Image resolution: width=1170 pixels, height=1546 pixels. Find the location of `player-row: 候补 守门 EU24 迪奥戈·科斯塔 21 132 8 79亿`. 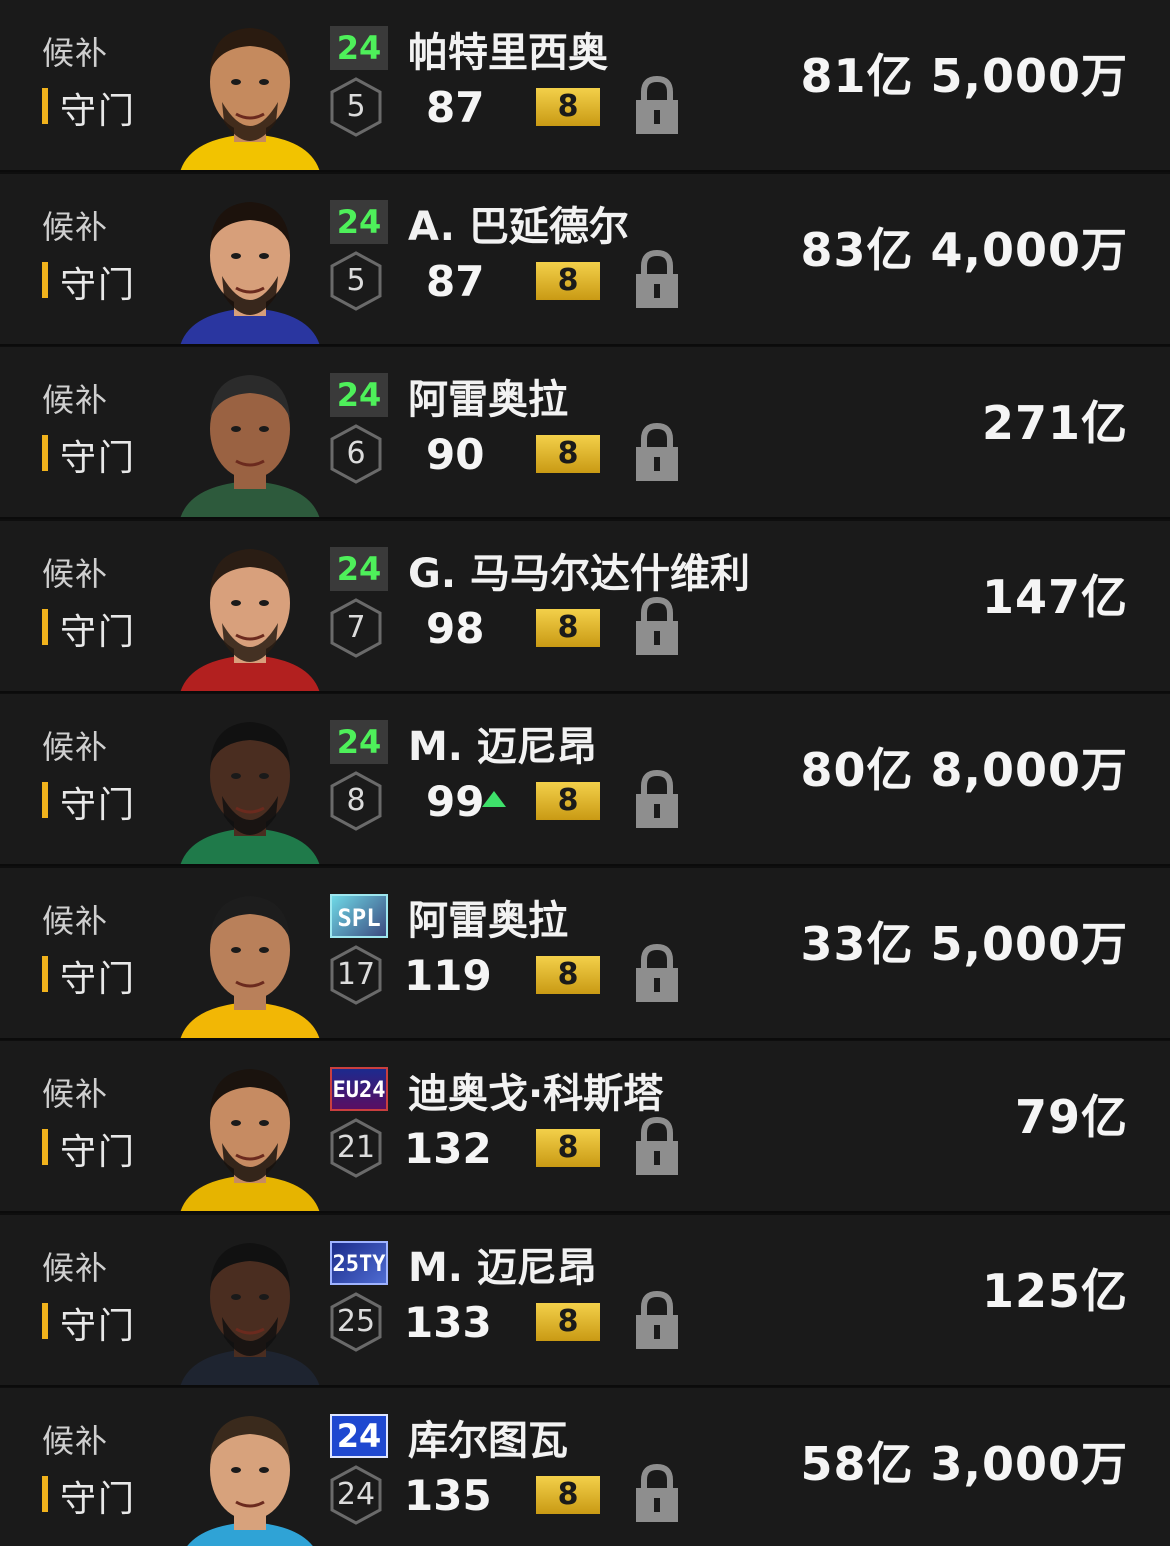

player-row: 候补 守门 EU24 迪奥戈·科斯塔 21 132 8 79亿 is located at coordinates (585, 1127).